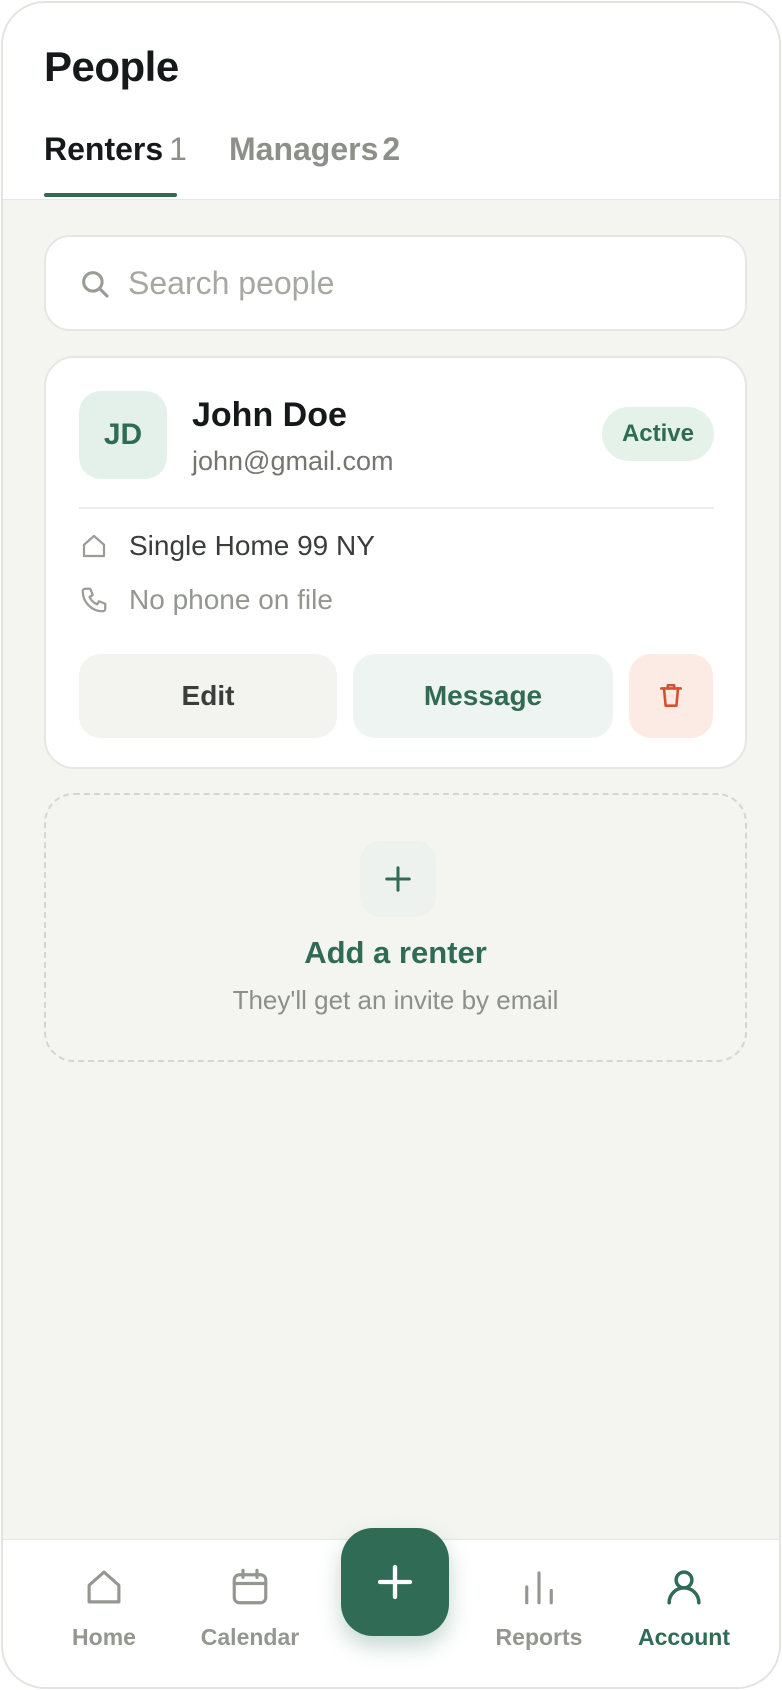 This screenshot has height=1690, width=782. What do you see at coordinates (293, 461) in the screenshot?
I see `renter-email: john@gmail.com` at bounding box center [293, 461].